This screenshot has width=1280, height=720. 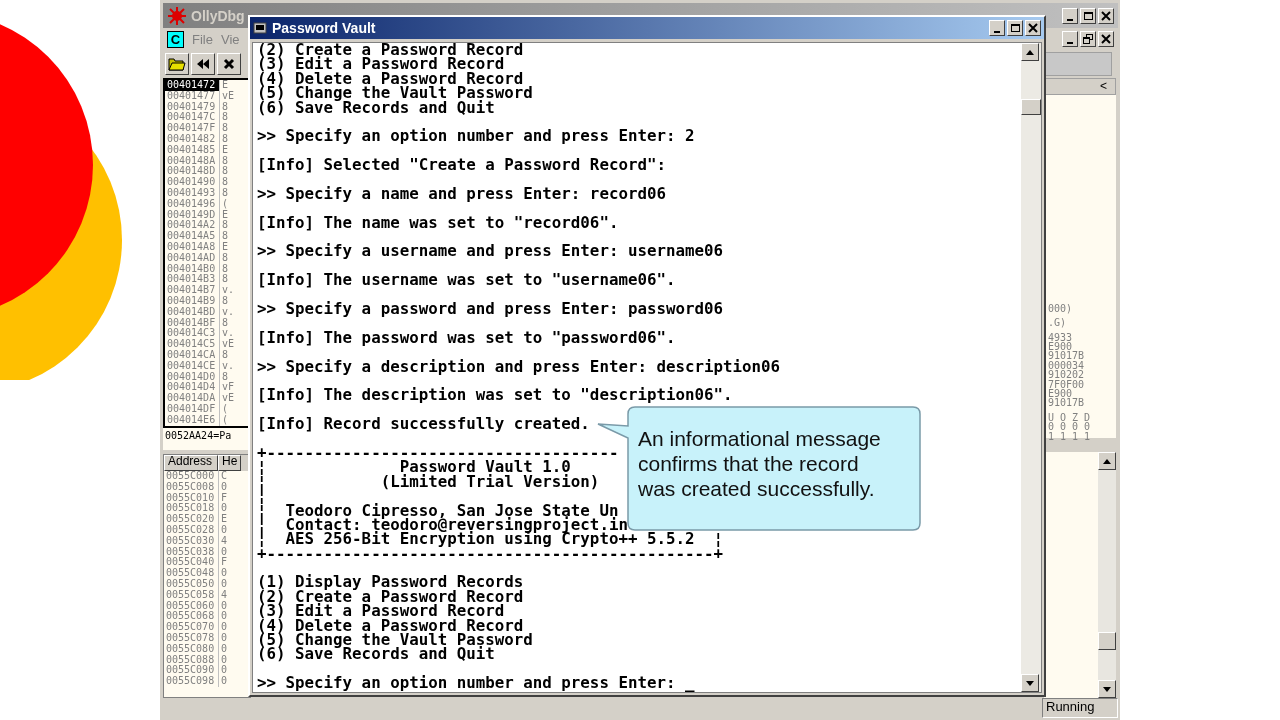 I want to click on menu-item: File, so click(x=202, y=39).